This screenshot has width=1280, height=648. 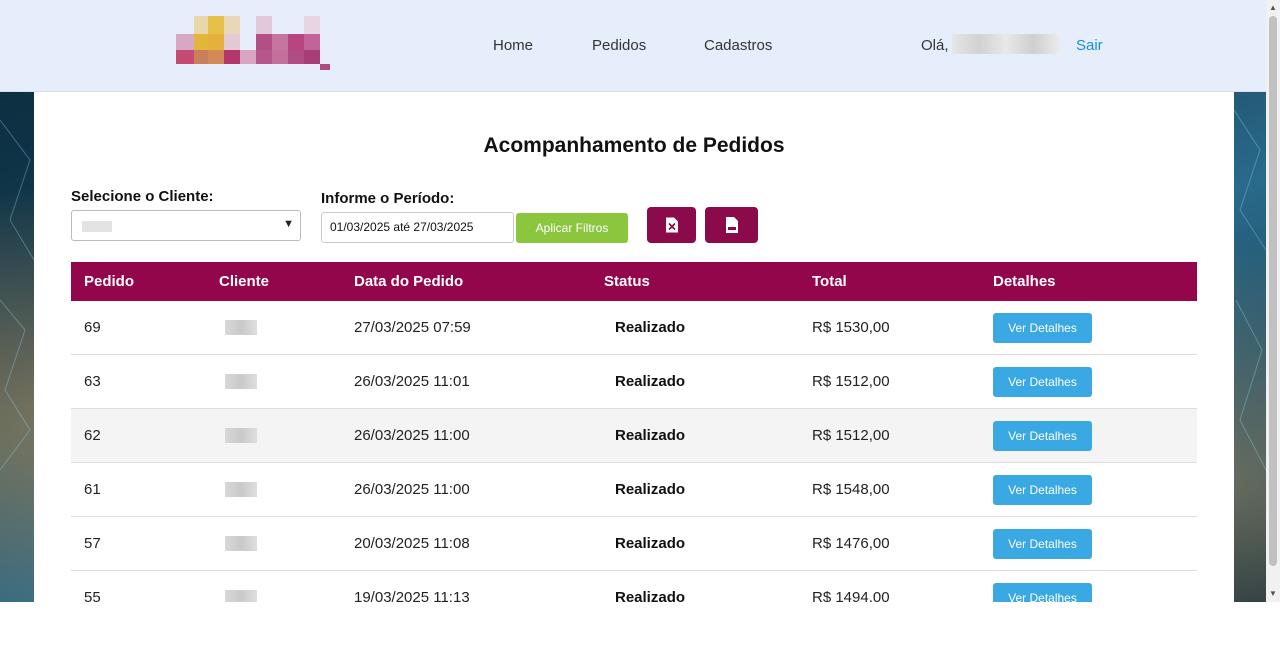 I want to click on excel-file-icon, so click(x=671, y=225).